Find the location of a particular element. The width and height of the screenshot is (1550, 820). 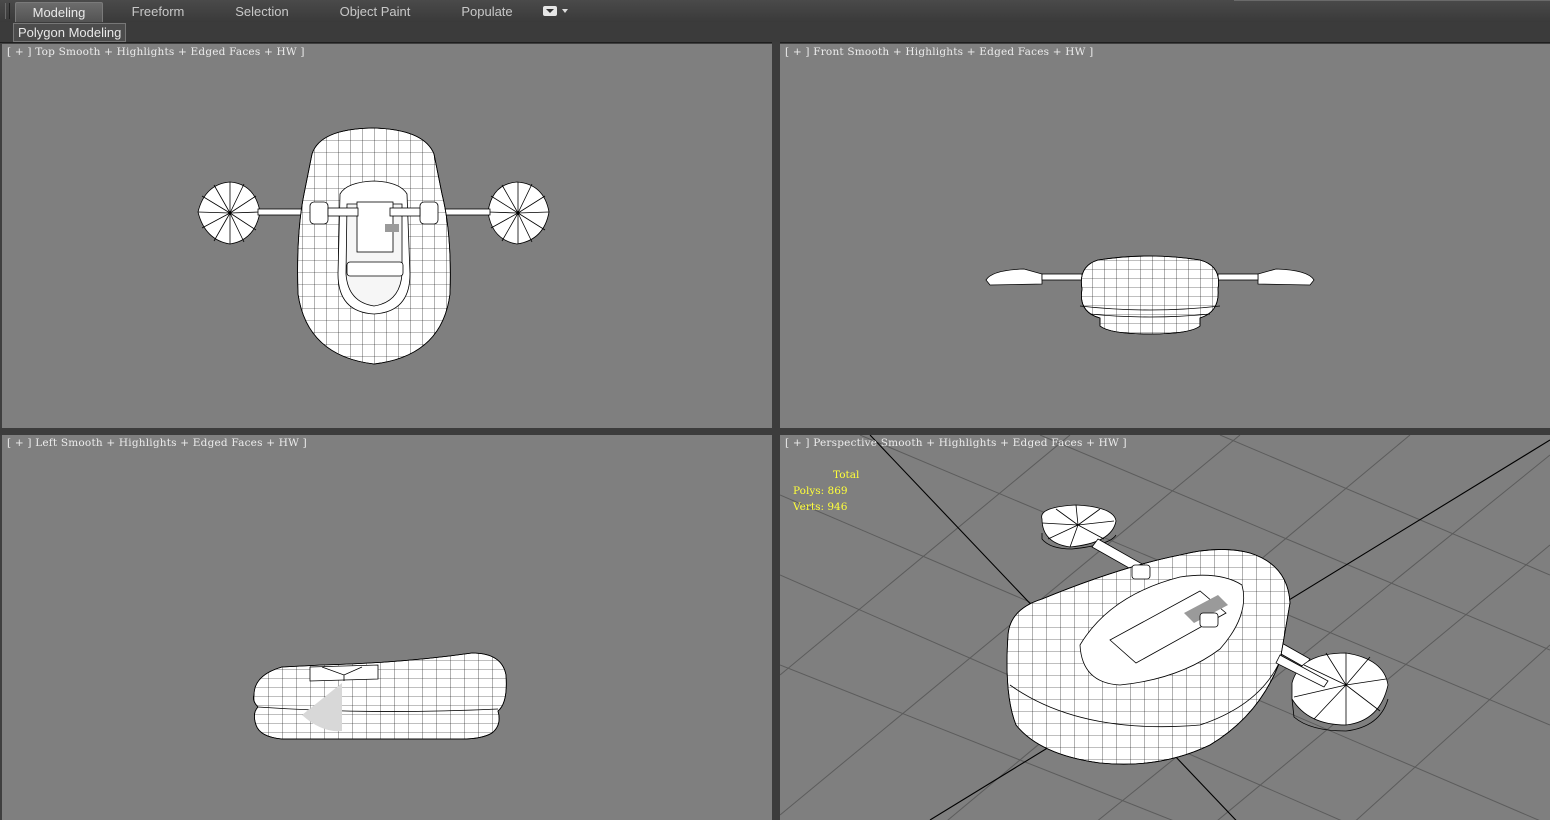

left-view-model is located at coordinates (380, 696).